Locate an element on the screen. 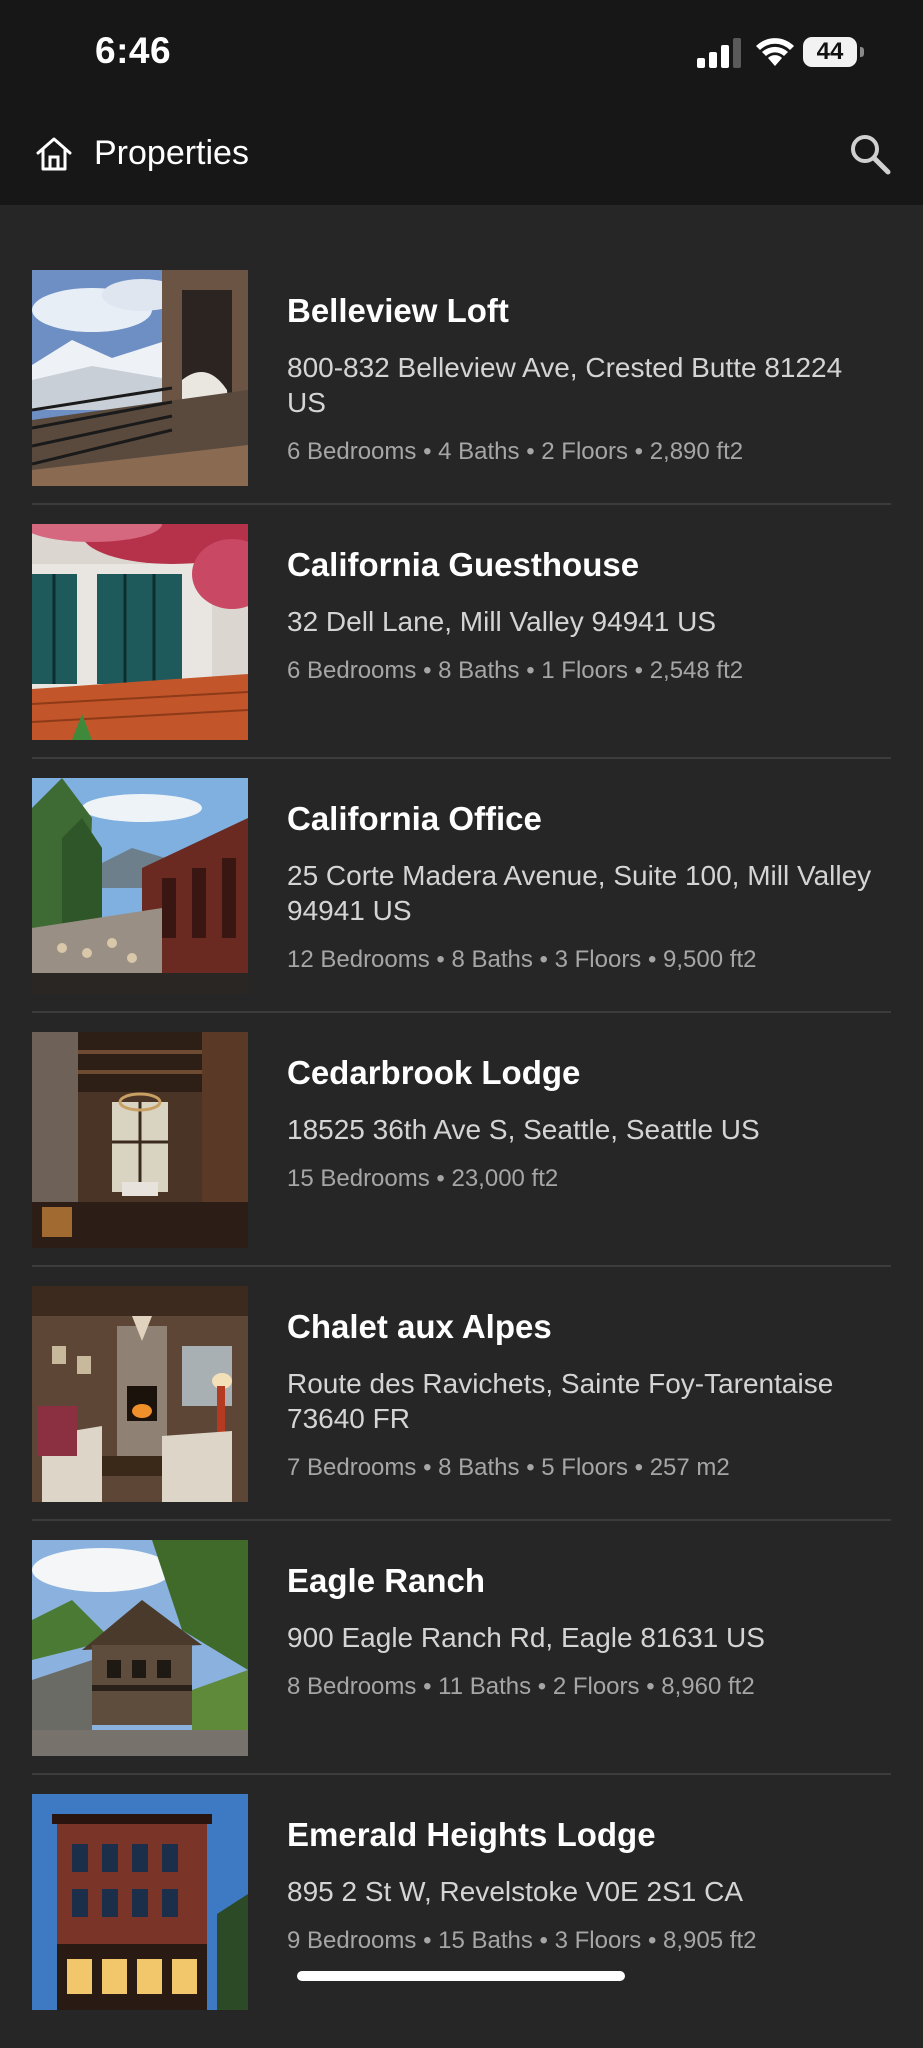 The width and height of the screenshot is (923, 2048). home-indicator is located at coordinates (461, 1976).